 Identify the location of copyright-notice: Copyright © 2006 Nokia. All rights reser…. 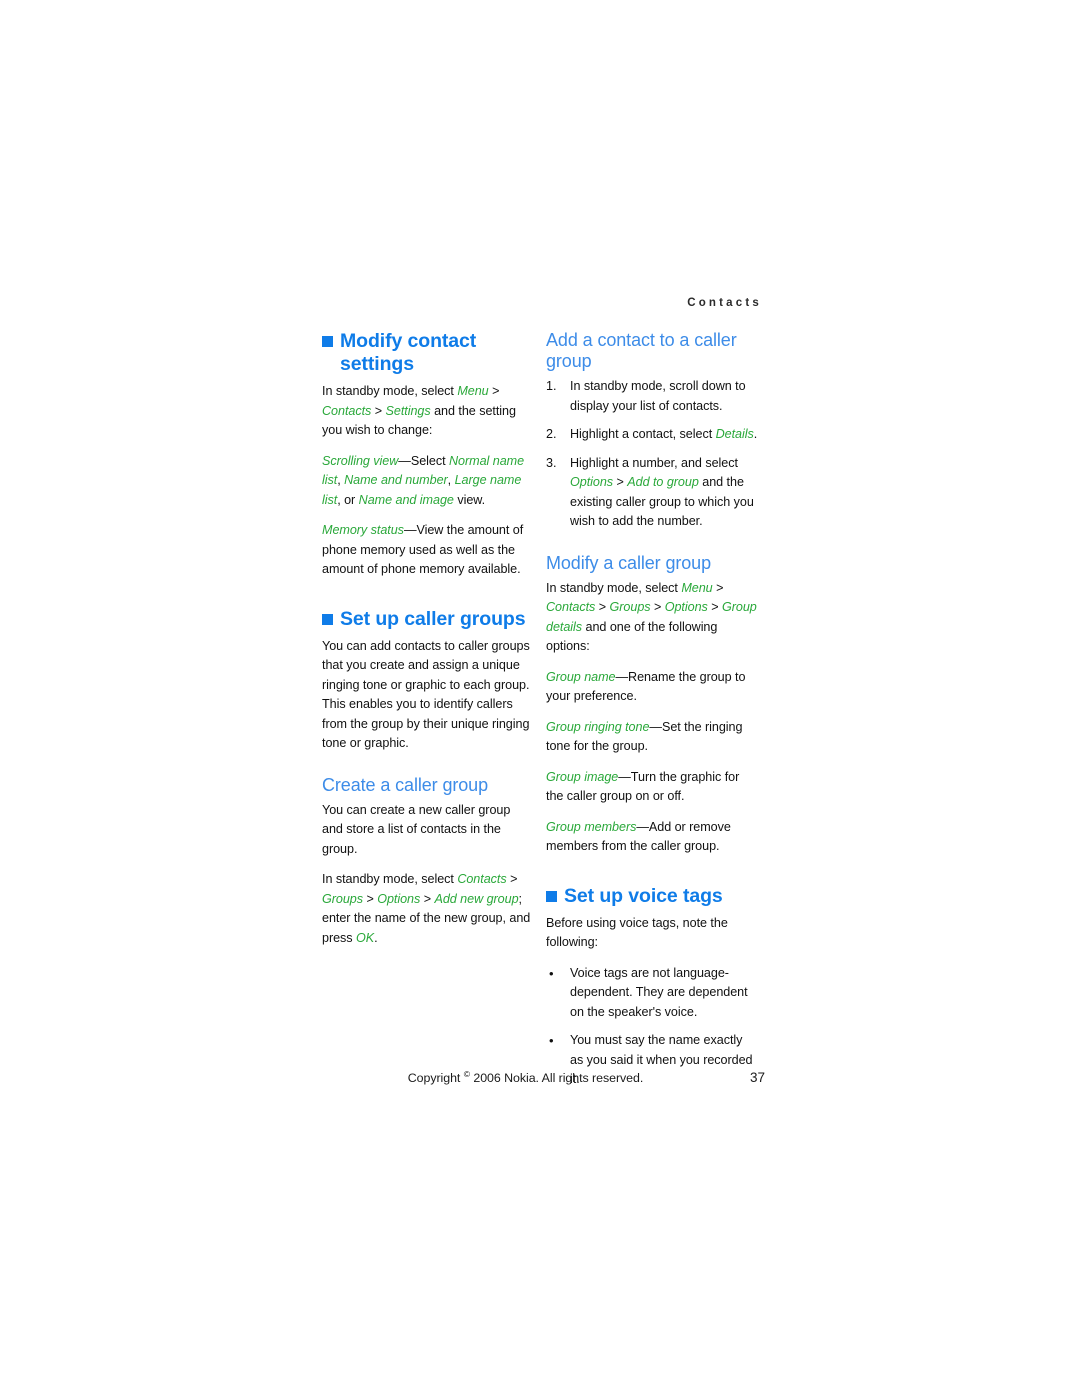
(525, 1076).